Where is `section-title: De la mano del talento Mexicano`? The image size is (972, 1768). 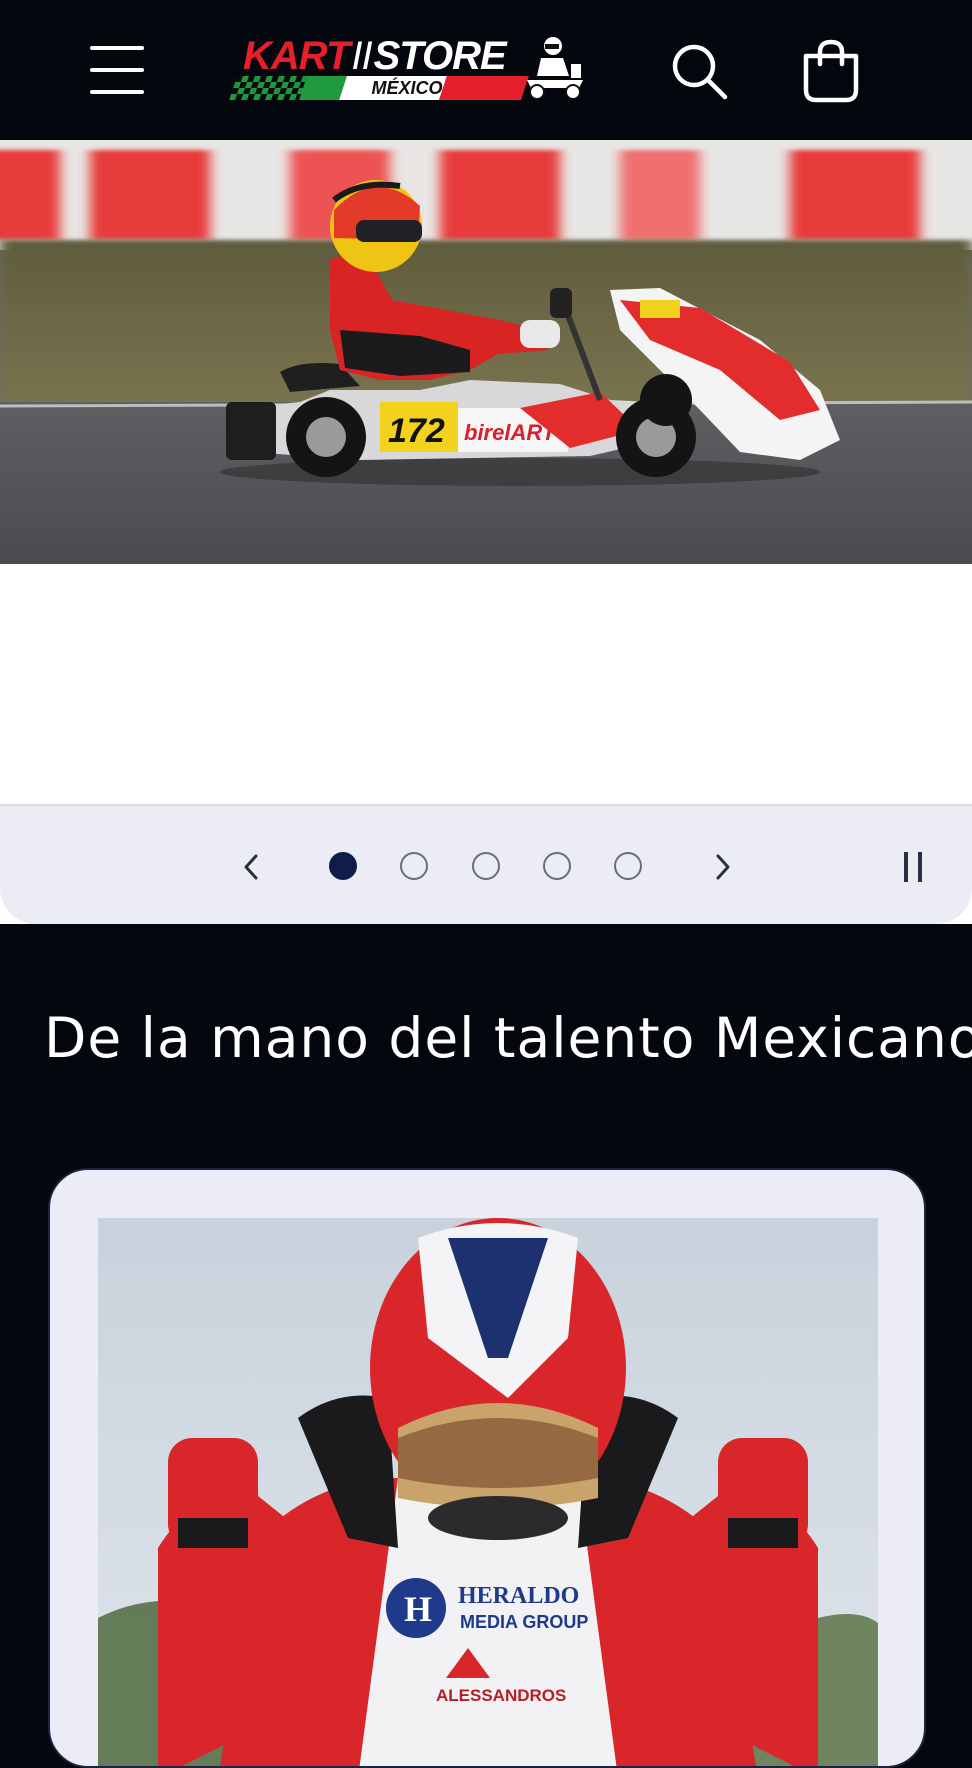 section-title: De la mano del talento Mexicano is located at coordinates (508, 1038).